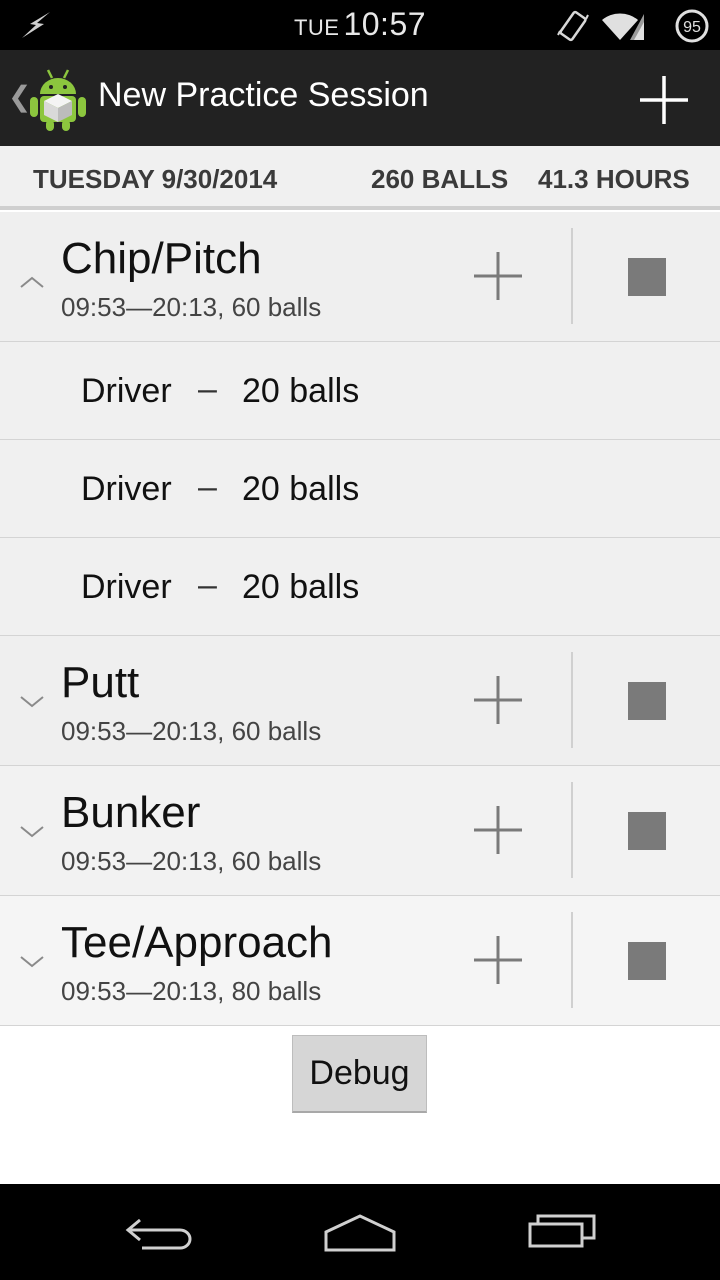 The height and width of the screenshot is (1280, 720). What do you see at coordinates (360, 178) in the screenshot?
I see `session-summary: TUESDAY 9/30/2014 260 BALLS 41.3 HOURS` at bounding box center [360, 178].